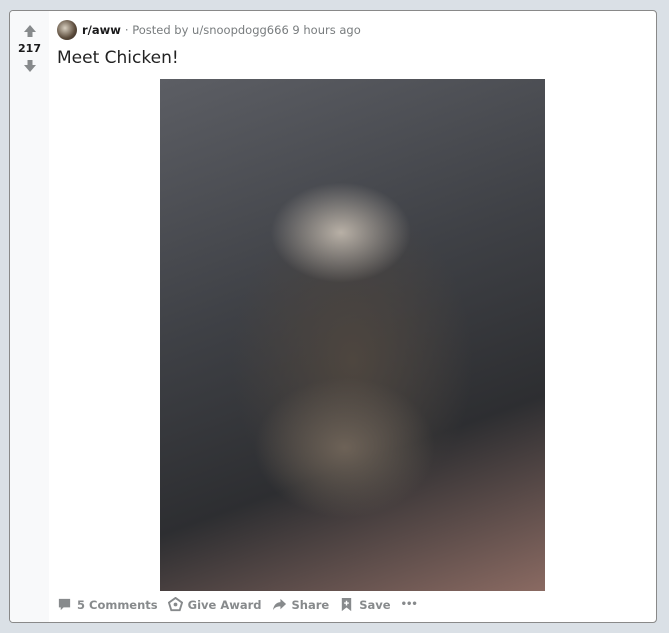 The image size is (669, 633). I want to click on save-button: Save, so click(365, 604).